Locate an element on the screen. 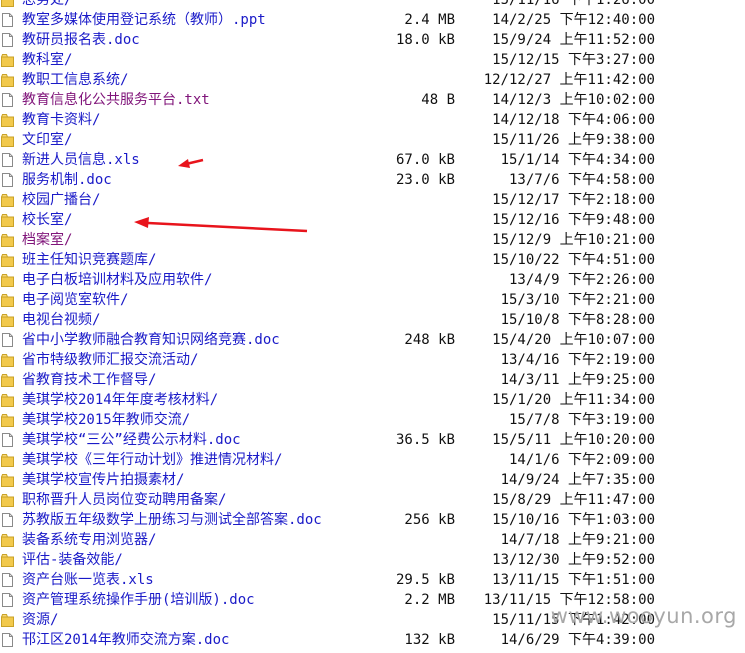 Image resolution: width=745 pixels, height=653 pixels. list-item: 教职工信息系统/12/12/27 上午11:42:00 is located at coordinates (372, 80).